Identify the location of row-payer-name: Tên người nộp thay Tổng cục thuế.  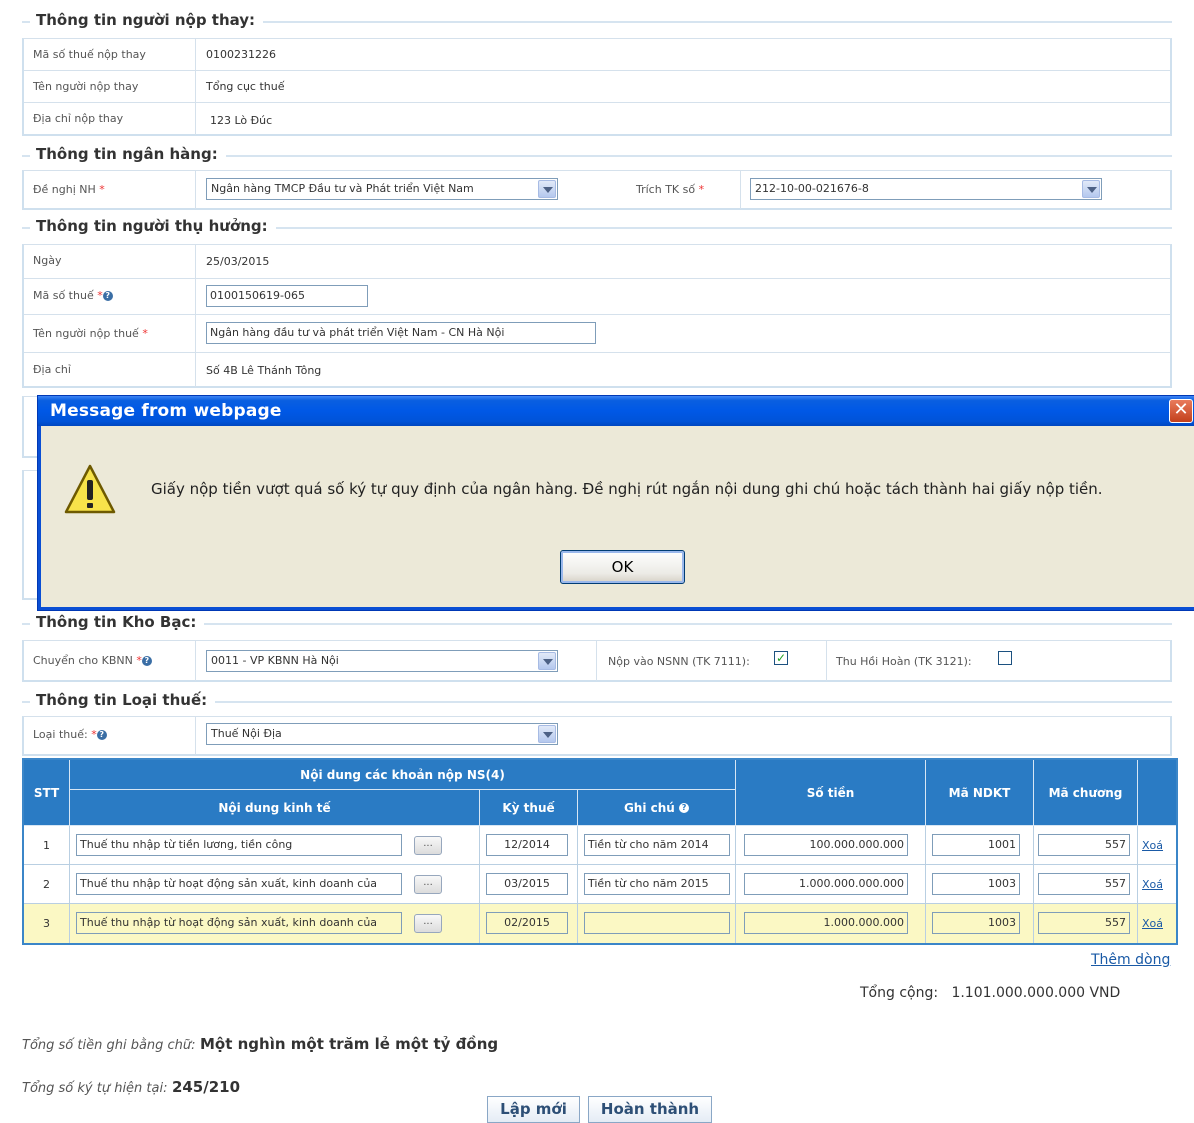
(597, 87).